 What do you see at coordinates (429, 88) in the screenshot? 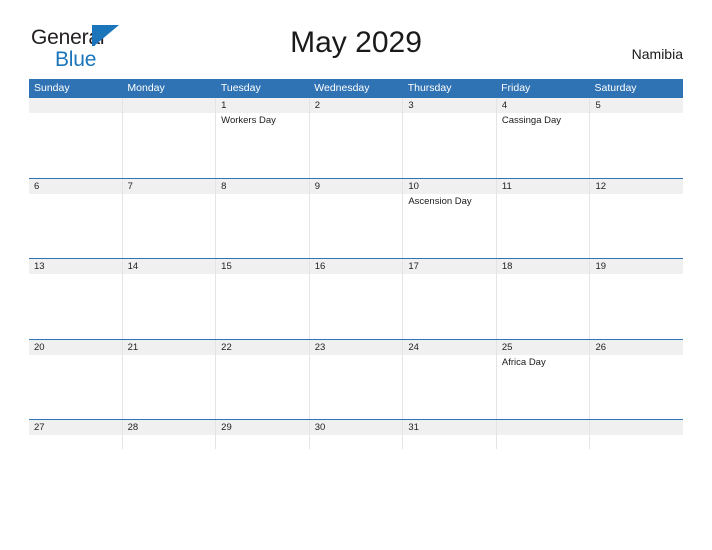
I see `weekday-header-thursday: Thursday` at bounding box center [429, 88].